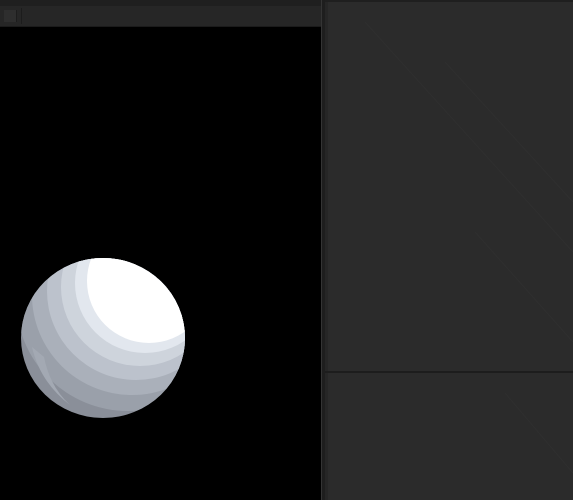 Image resolution: width=573 pixels, height=500 pixels. Describe the element at coordinates (136, 300) in the screenshot. I see `sphere-highlight` at that location.